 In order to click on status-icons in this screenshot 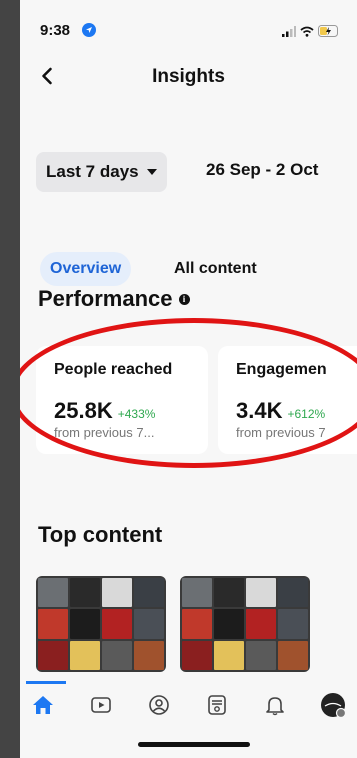, I will do `click(311, 31)`.